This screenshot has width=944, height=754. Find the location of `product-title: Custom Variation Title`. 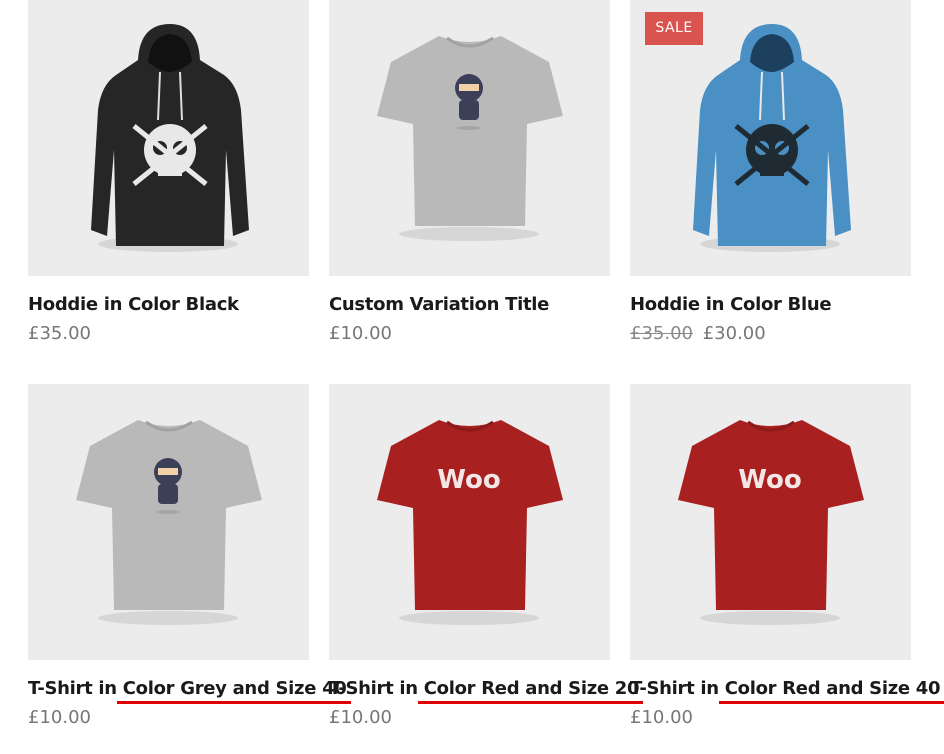

product-title: Custom Variation Title is located at coordinates (439, 307).